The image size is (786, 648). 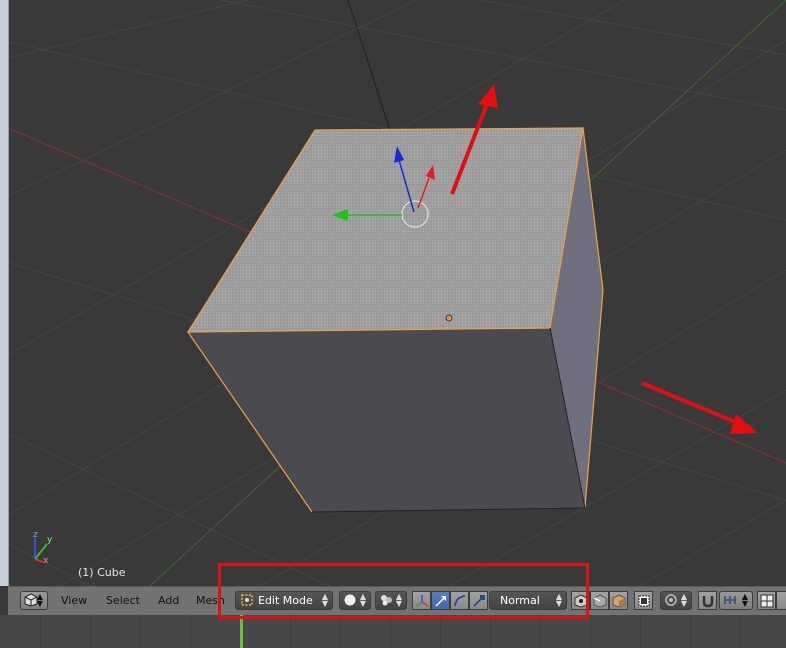 I want to click on menu-select: Select, so click(x=123, y=601).